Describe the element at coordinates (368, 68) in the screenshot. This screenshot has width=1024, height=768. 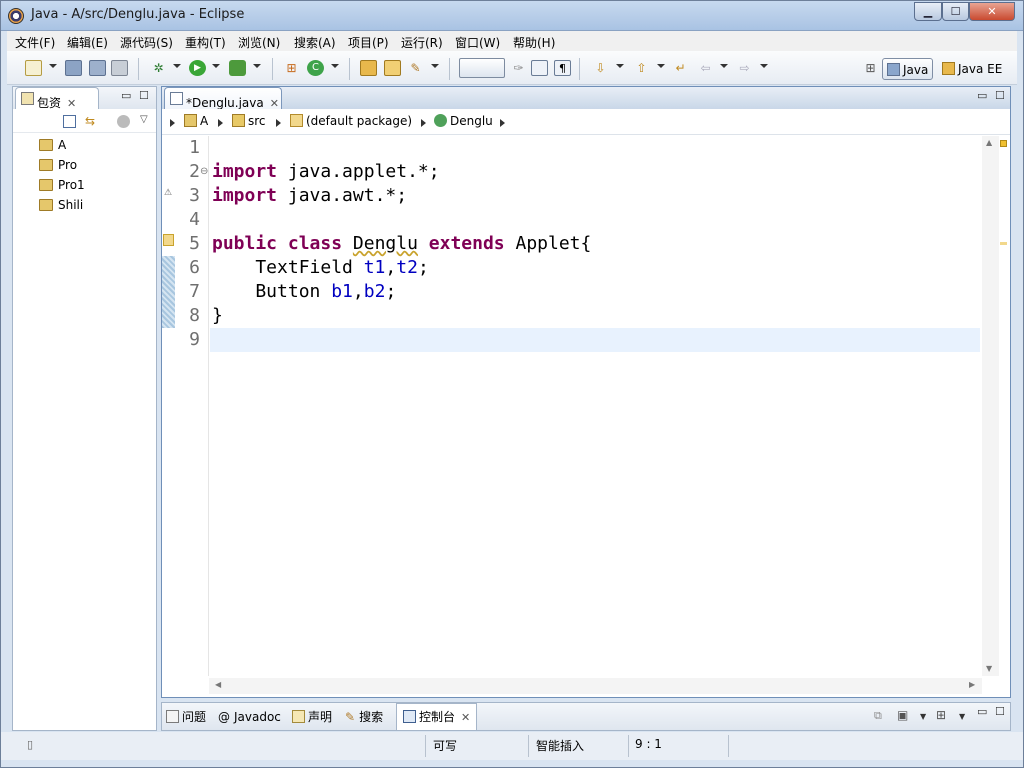
I see `open-type-icon` at that location.